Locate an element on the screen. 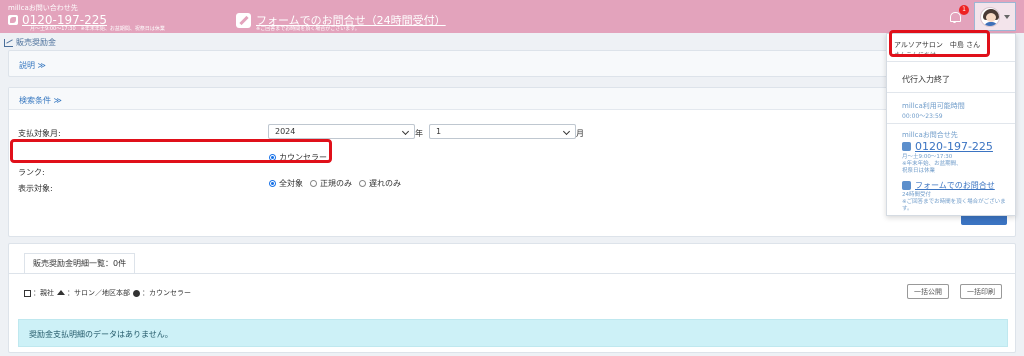  search-toggle: 検索条件 ≫ is located at coordinates (40, 100).